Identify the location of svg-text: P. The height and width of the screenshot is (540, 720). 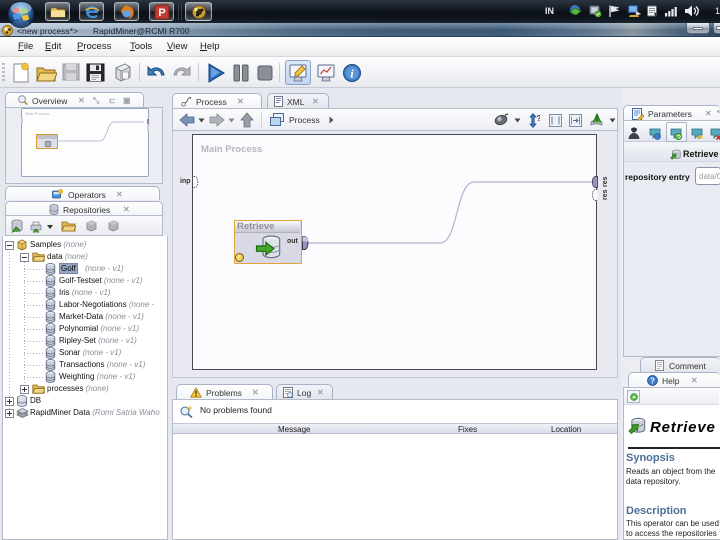
(161, 13).